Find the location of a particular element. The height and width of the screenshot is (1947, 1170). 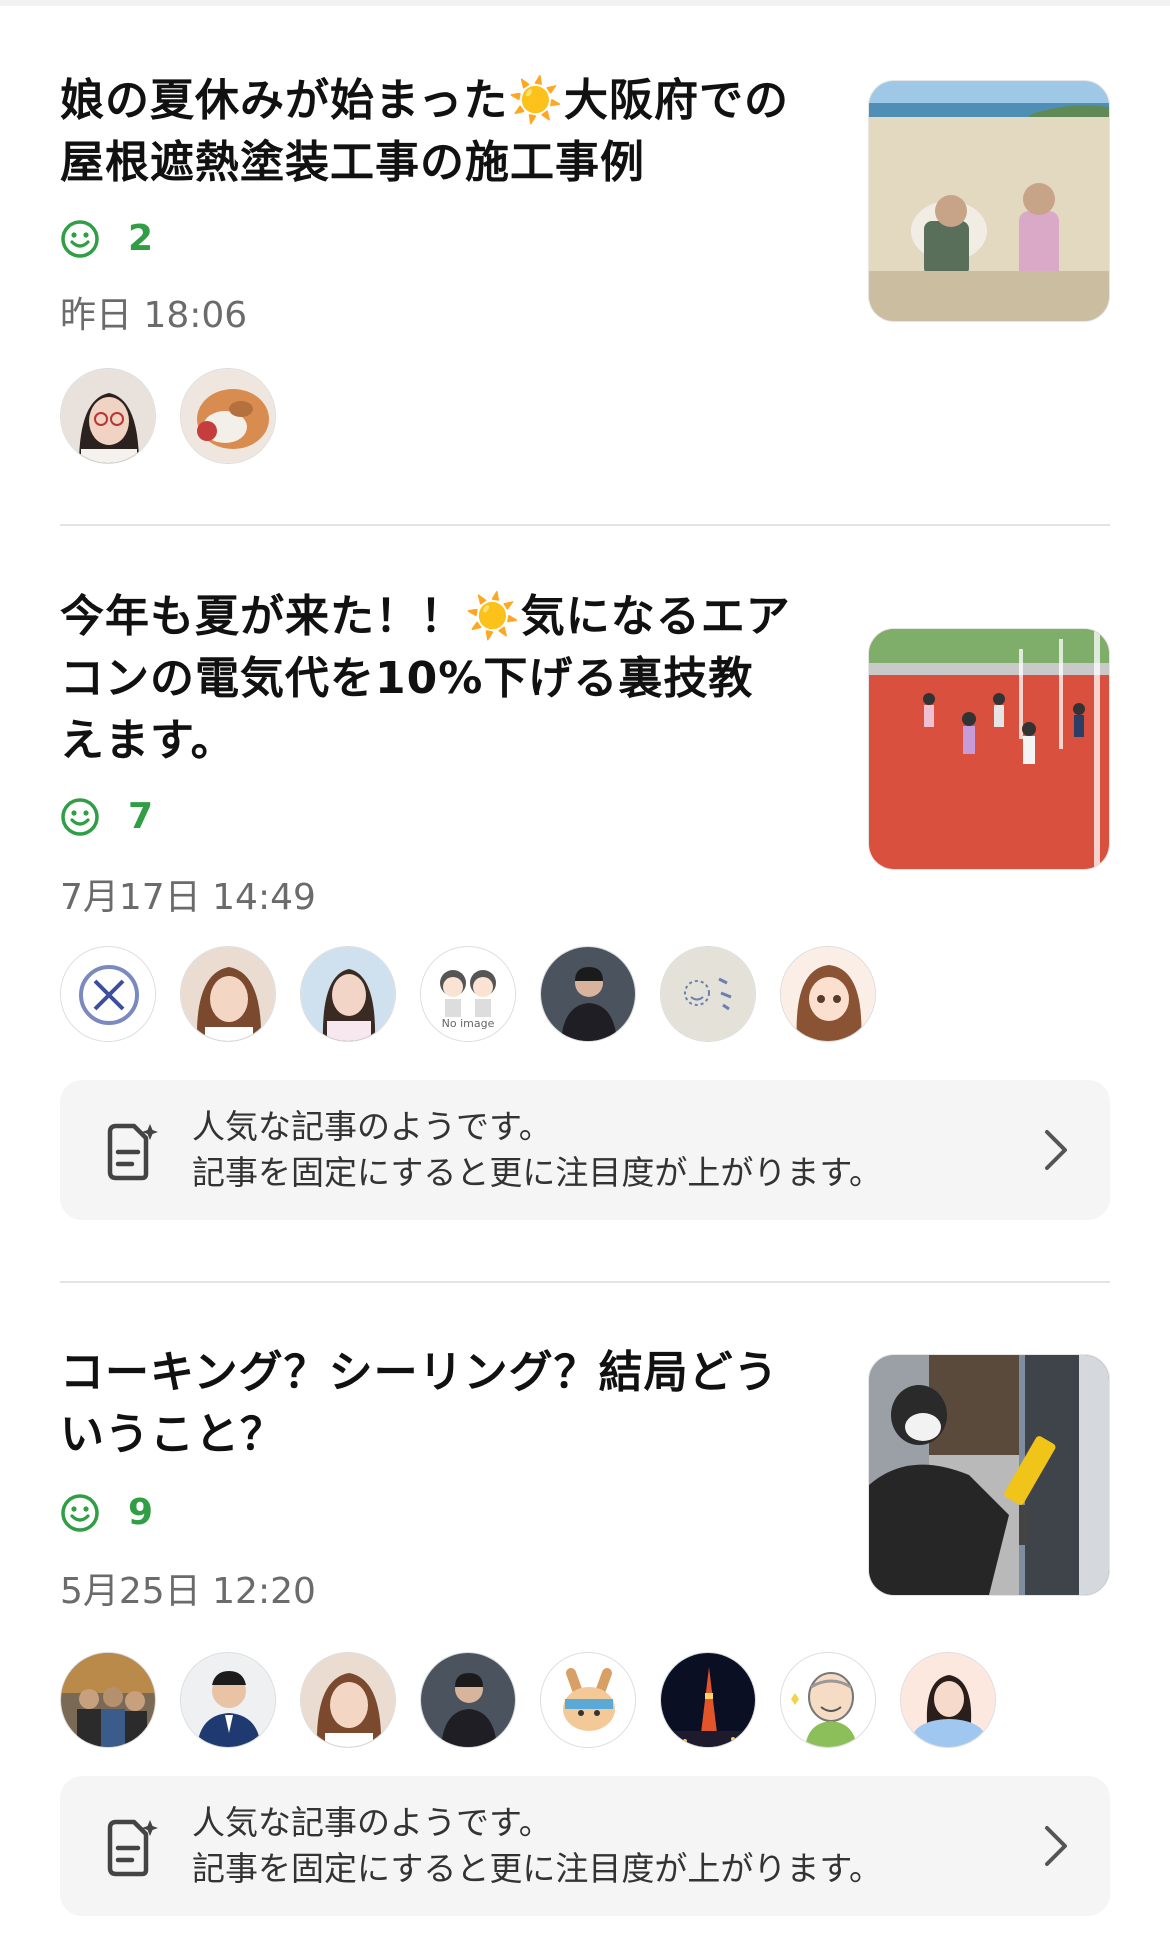

top-edge is located at coordinates (585, 3).